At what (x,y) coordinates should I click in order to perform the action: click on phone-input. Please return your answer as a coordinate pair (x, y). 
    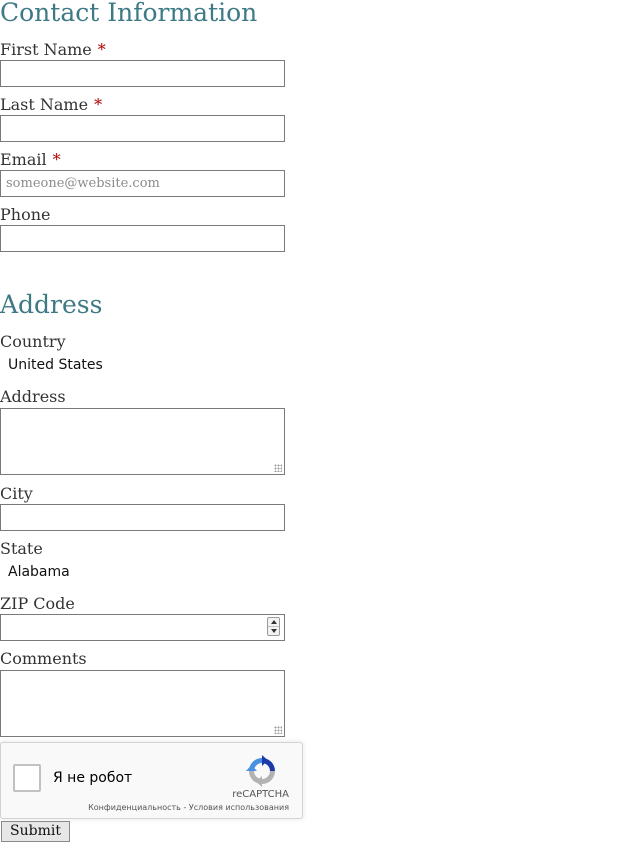
    Looking at the image, I should click on (142, 238).